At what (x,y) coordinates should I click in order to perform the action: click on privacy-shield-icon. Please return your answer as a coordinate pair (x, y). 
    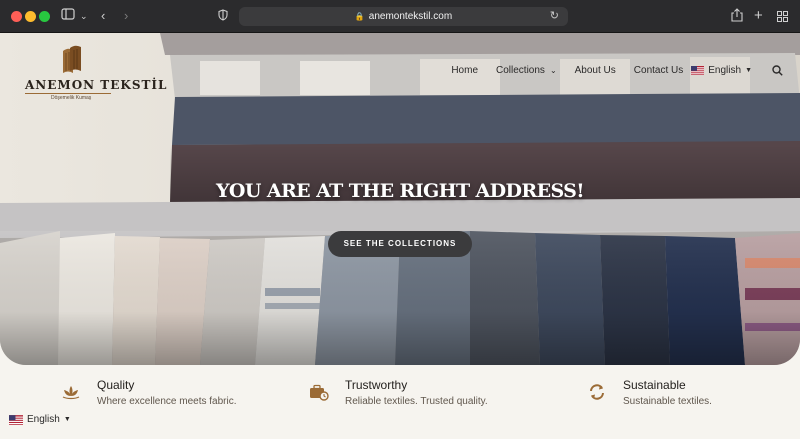
    Looking at the image, I should click on (223, 17).